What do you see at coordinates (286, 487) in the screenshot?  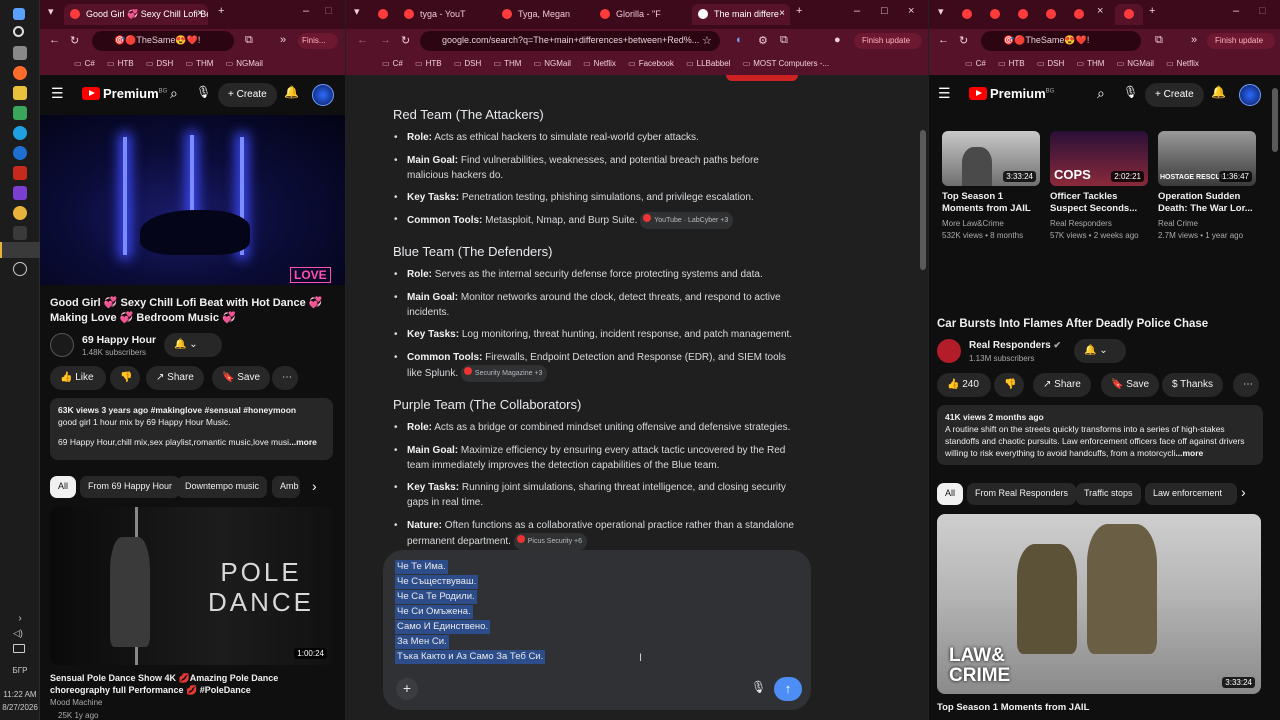 I see `chip-ambient: Amb` at bounding box center [286, 487].